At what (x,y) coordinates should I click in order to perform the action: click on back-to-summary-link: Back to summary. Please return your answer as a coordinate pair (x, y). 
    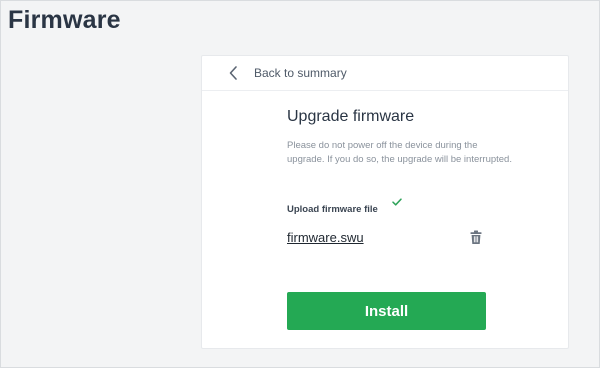
    Looking at the image, I should click on (385, 73).